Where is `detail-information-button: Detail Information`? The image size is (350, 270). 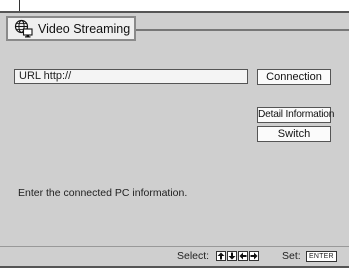 detail-information-button: Detail Information is located at coordinates (295, 115).